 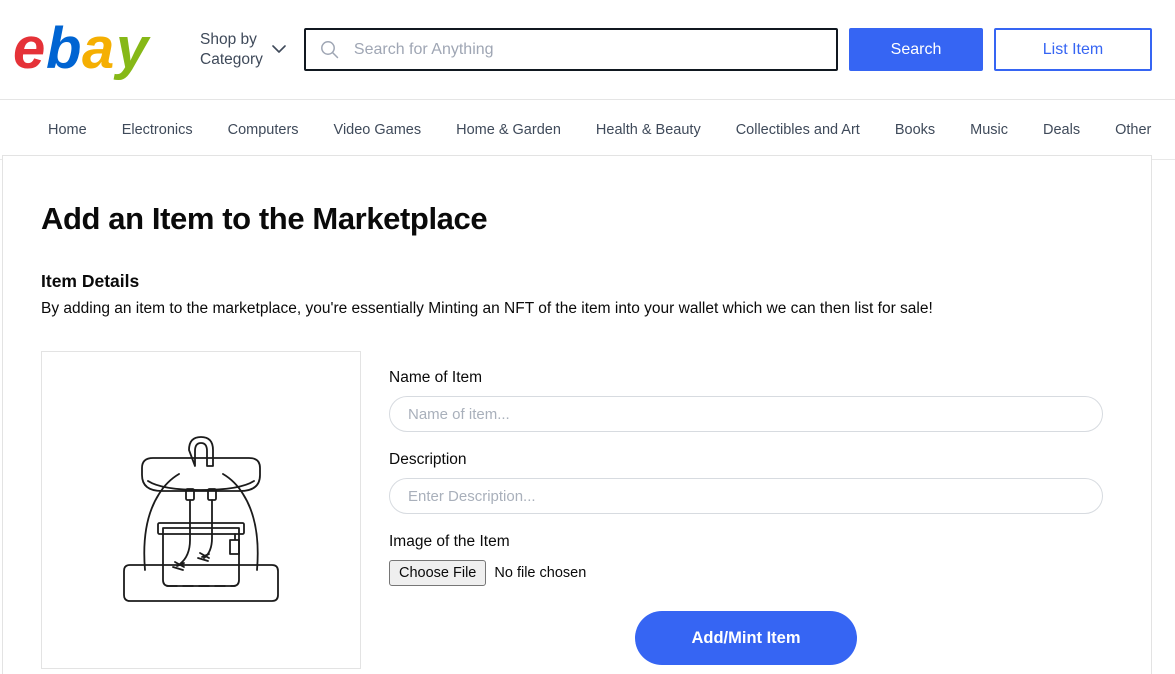 What do you see at coordinates (90, 281) in the screenshot?
I see `section-title: Item Details` at bounding box center [90, 281].